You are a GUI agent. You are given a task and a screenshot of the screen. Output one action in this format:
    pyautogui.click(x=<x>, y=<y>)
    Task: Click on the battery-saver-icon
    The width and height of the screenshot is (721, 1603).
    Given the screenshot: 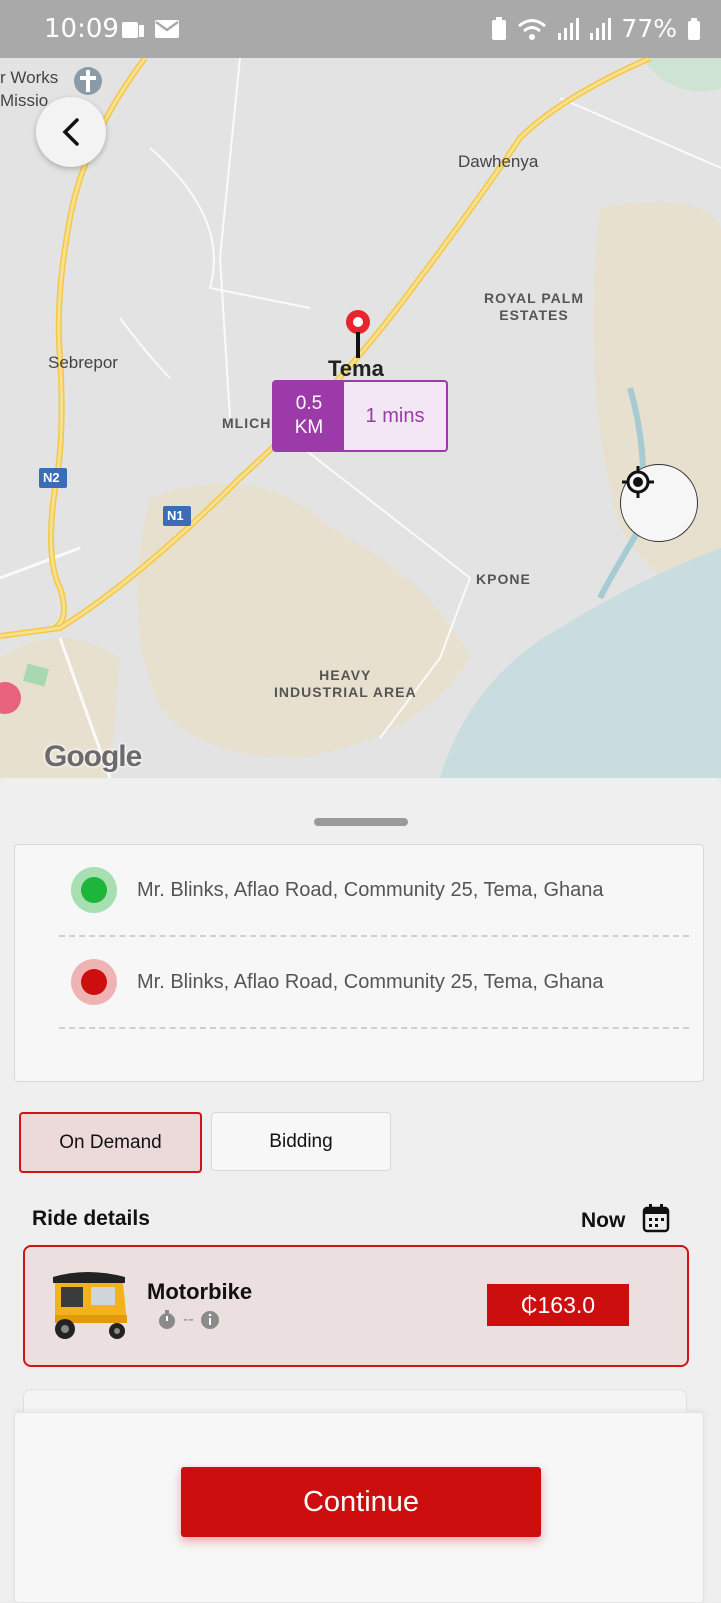 What is the action you would take?
    pyautogui.click(x=499, y=28)
    